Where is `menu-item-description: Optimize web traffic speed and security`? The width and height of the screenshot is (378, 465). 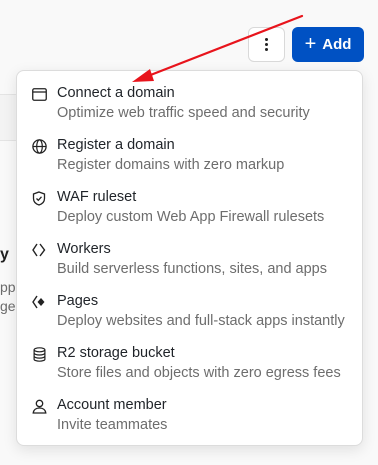
menu-item-description: Optimize web traffic speed and security is located at coordinates (183, 113).